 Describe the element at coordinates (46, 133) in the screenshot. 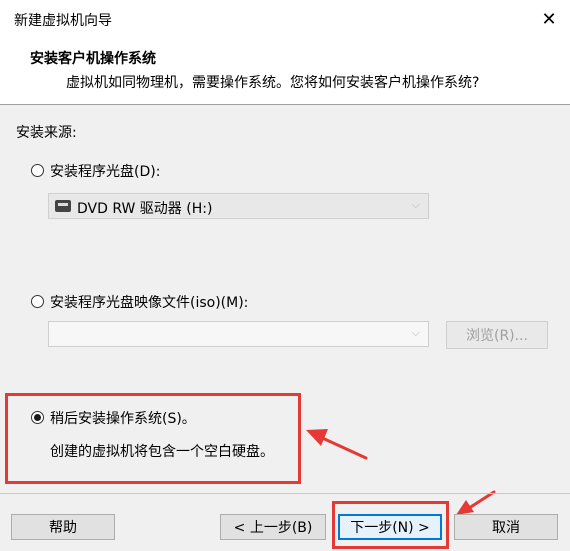

I see `source-label: 安装来源:` at that location.